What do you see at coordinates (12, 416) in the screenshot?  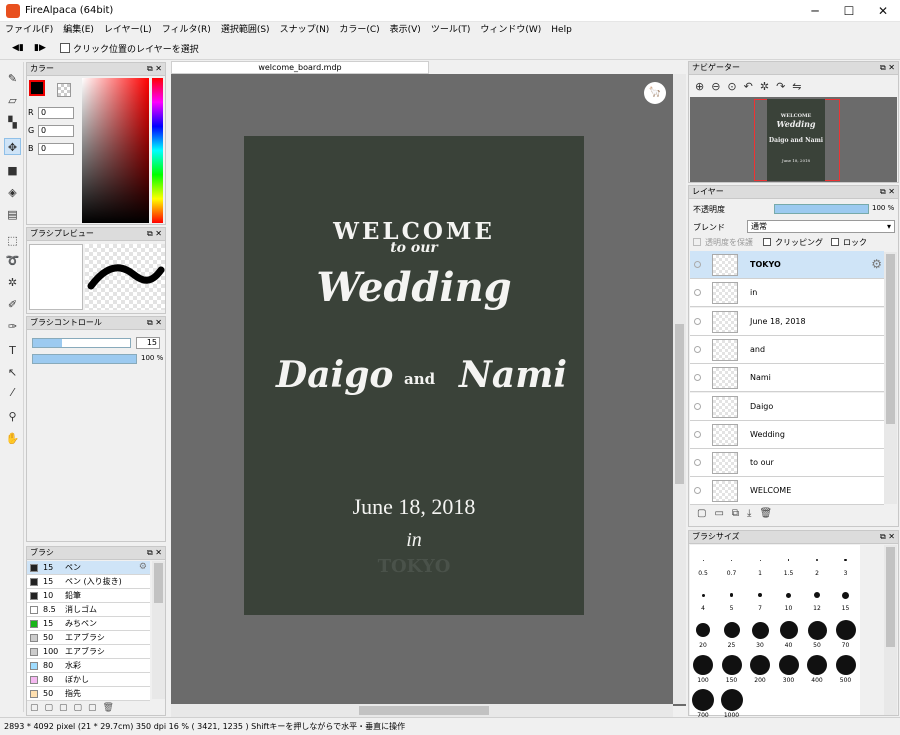 I see `eyedropper-tool-icon: ⚲` at bounding box center [12, 416].